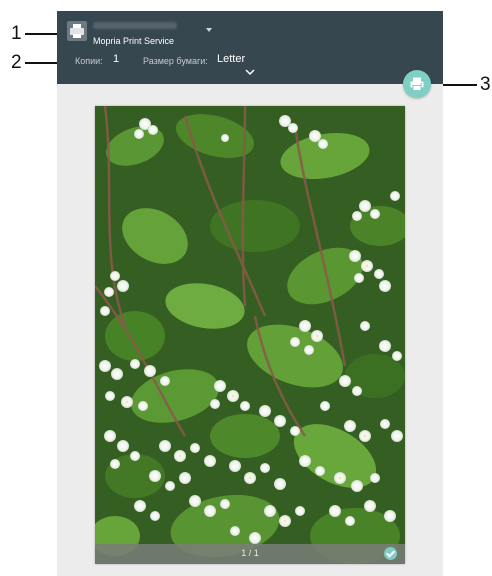 This screenshot has height=576, width=492. What do you see at coordinates (16, 33) in the screenshot?
I see `callout-1-number: 1` at bounding box center [16, 33].